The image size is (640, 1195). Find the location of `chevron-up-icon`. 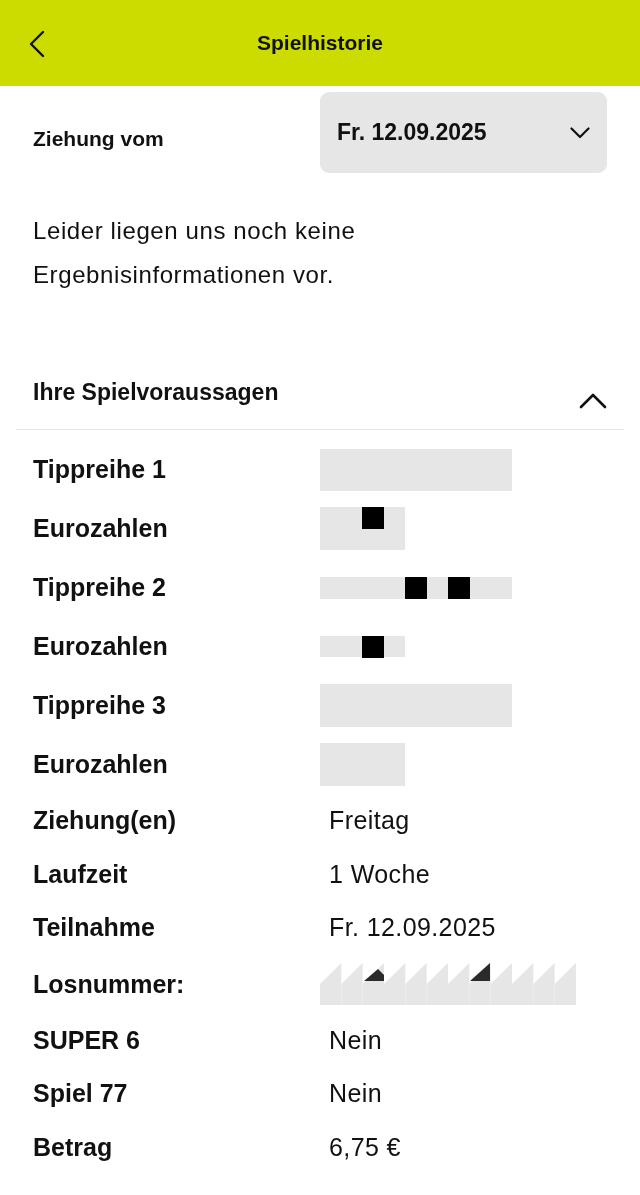

chevron-up-icon is located at coordinates (593, 401).